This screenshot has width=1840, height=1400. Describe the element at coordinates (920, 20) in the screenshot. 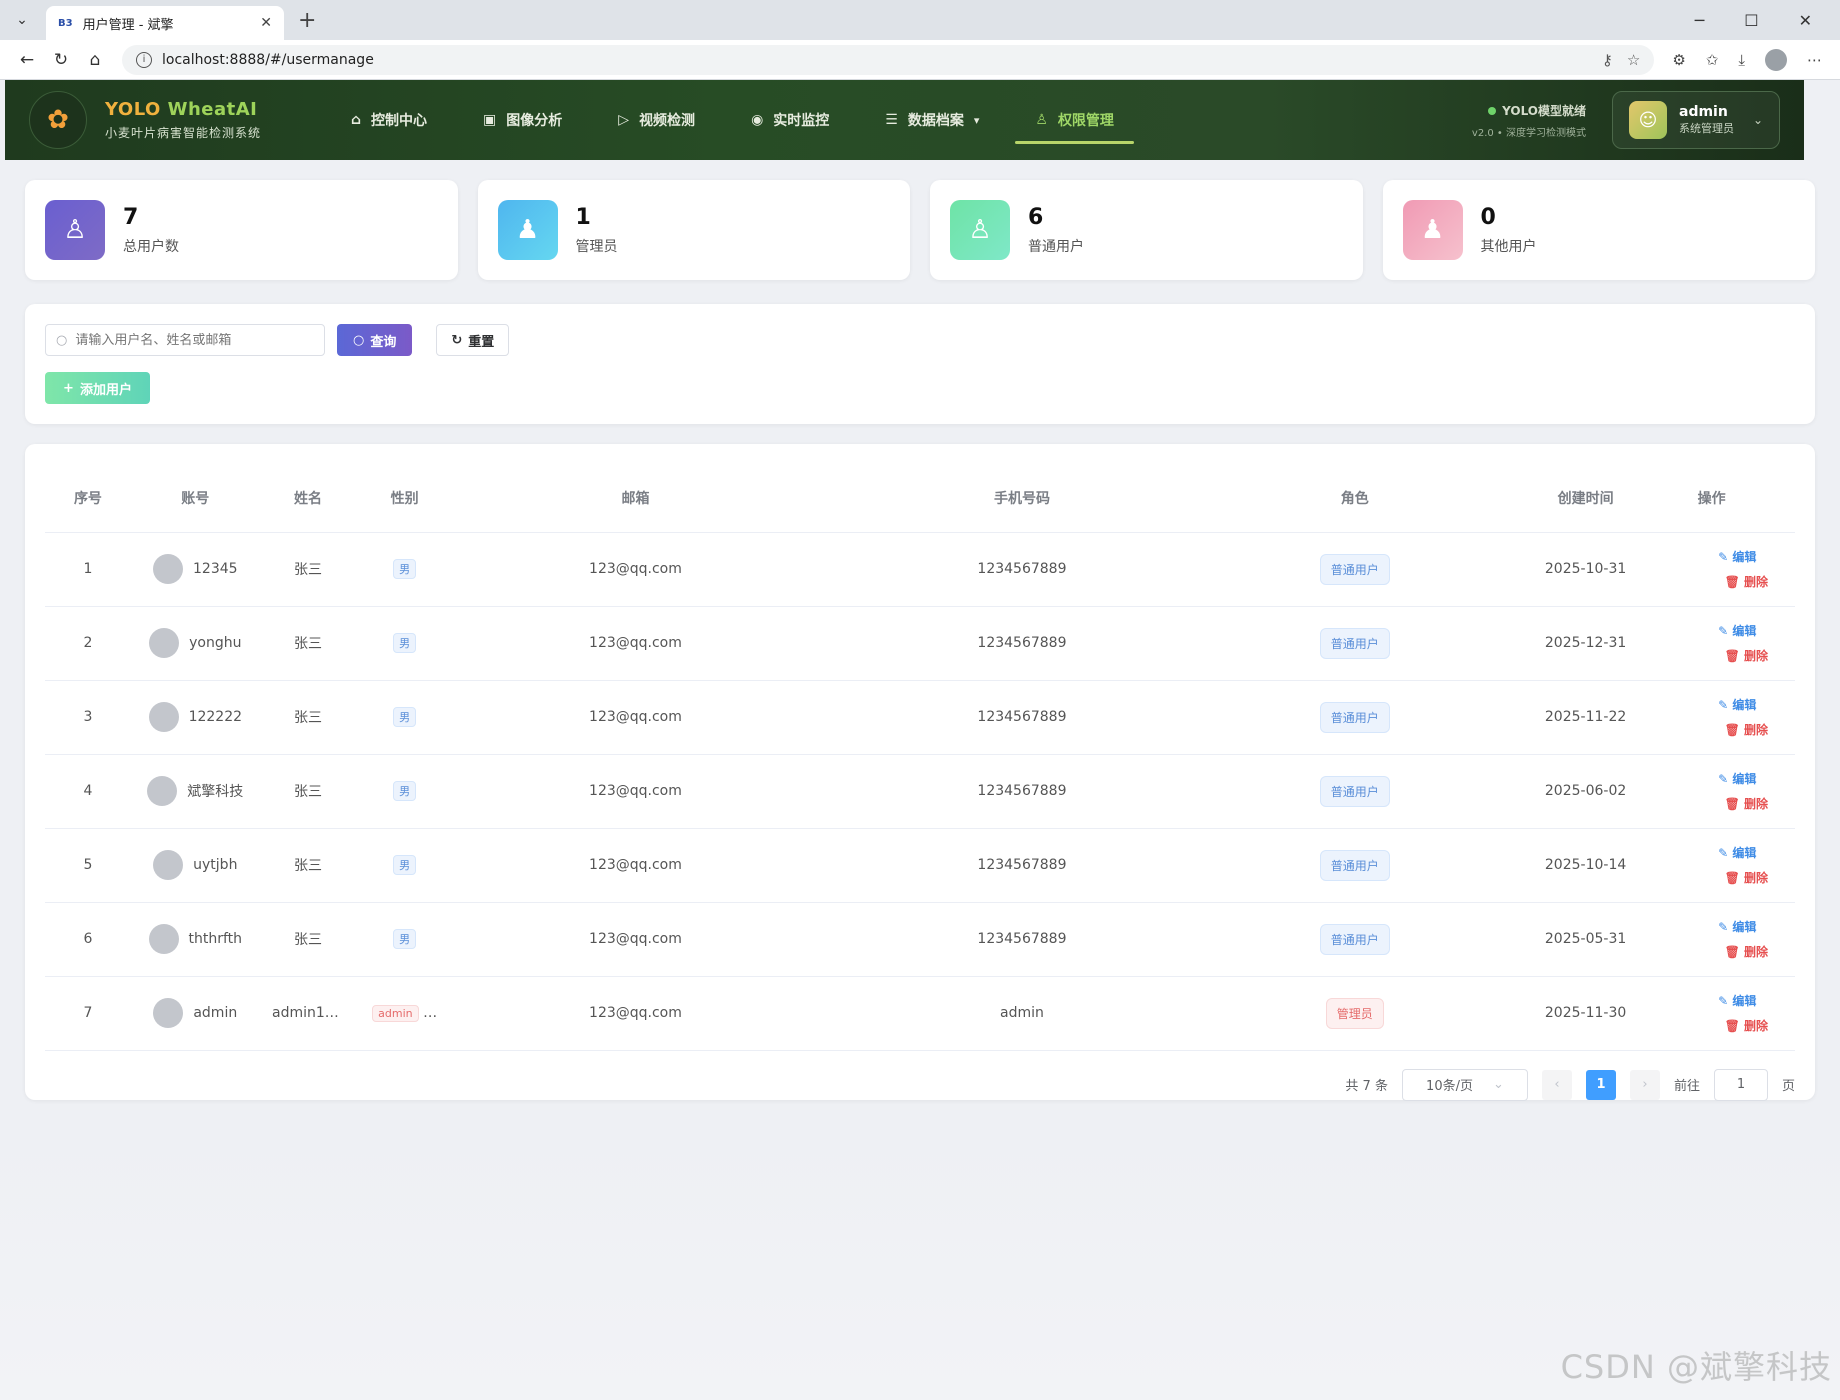

I see `browser-tabbar: ⌄ B3 用户管理 - 斌擎 ✕ + ─ ☐ ✕` at that location.